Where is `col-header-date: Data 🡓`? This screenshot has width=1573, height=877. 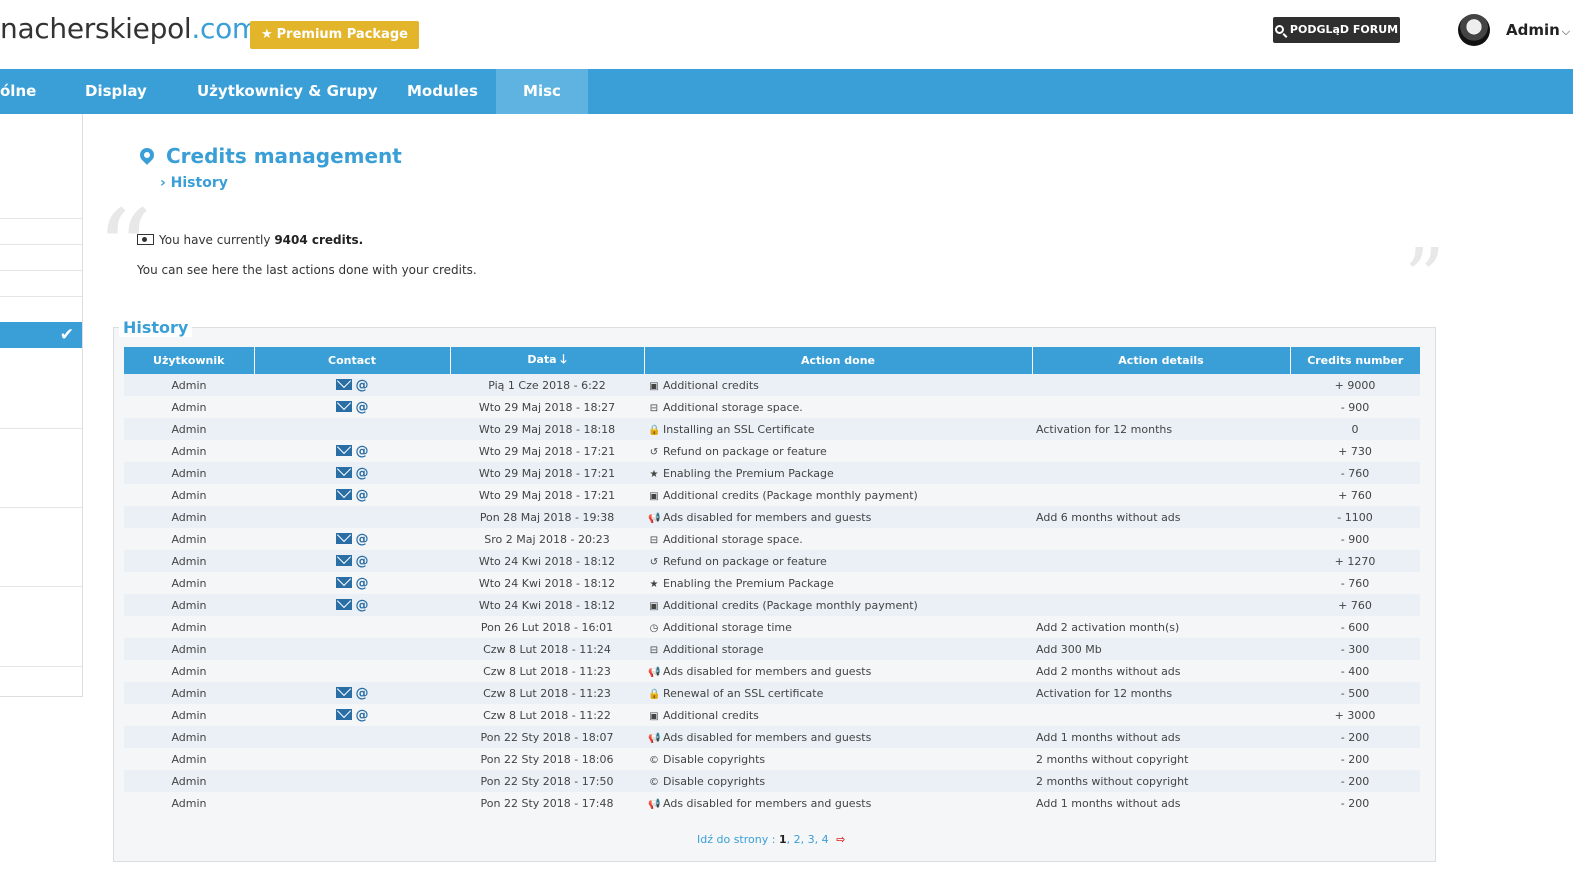 col-header-date: Data 🡓 is located at coordinates (547, 360).